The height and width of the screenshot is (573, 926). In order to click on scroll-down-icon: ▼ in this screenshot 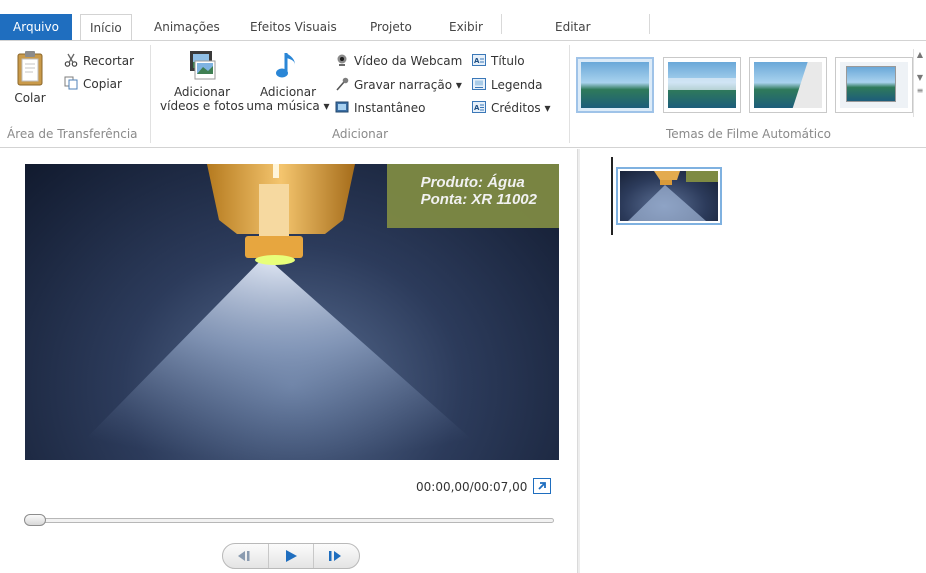, I will do `click(920, 77)`.